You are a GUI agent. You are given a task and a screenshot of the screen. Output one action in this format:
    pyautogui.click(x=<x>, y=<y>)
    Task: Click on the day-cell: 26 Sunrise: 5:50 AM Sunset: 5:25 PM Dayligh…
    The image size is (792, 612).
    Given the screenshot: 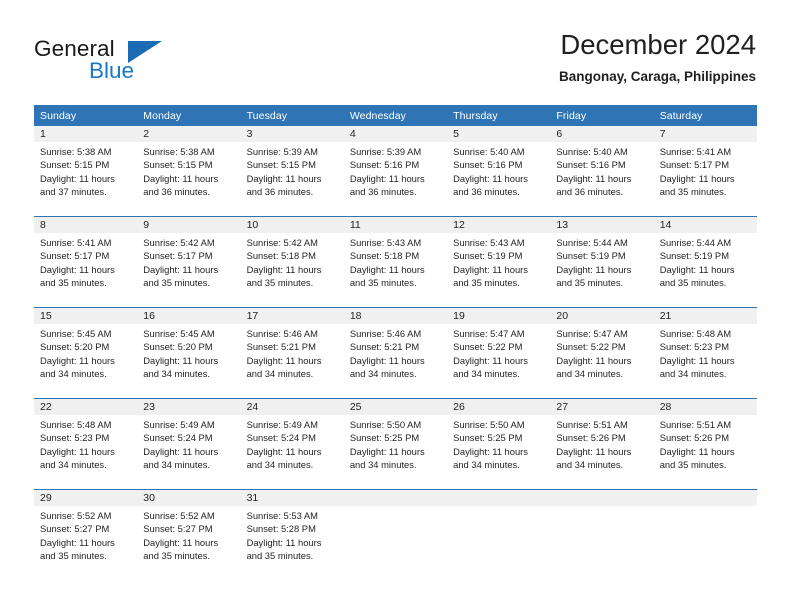 What is the action you would take?
    pyautogui.click(x=499, y=444)
    